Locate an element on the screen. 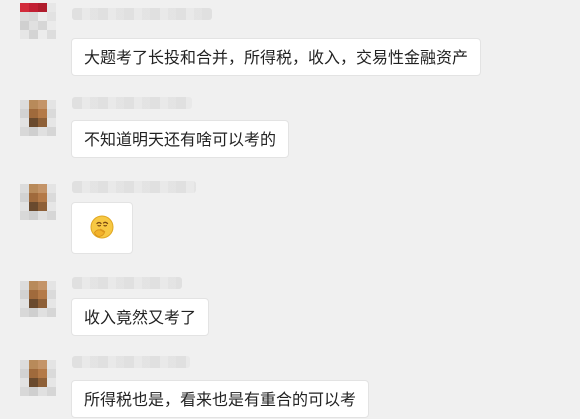 The height and width of the screenshot is (419, 580). message-bubble: 不知道明天还有啥可以考的 is located at coordinates (180, 139).